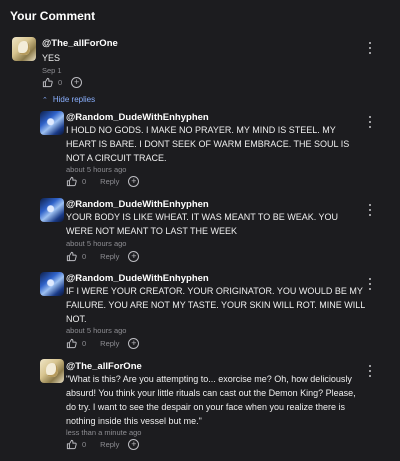  What do you see at coordinates (45, 100) in the screenshot?
I see `chevron-up-icon: ⌃` at bounding box center [45, 100].